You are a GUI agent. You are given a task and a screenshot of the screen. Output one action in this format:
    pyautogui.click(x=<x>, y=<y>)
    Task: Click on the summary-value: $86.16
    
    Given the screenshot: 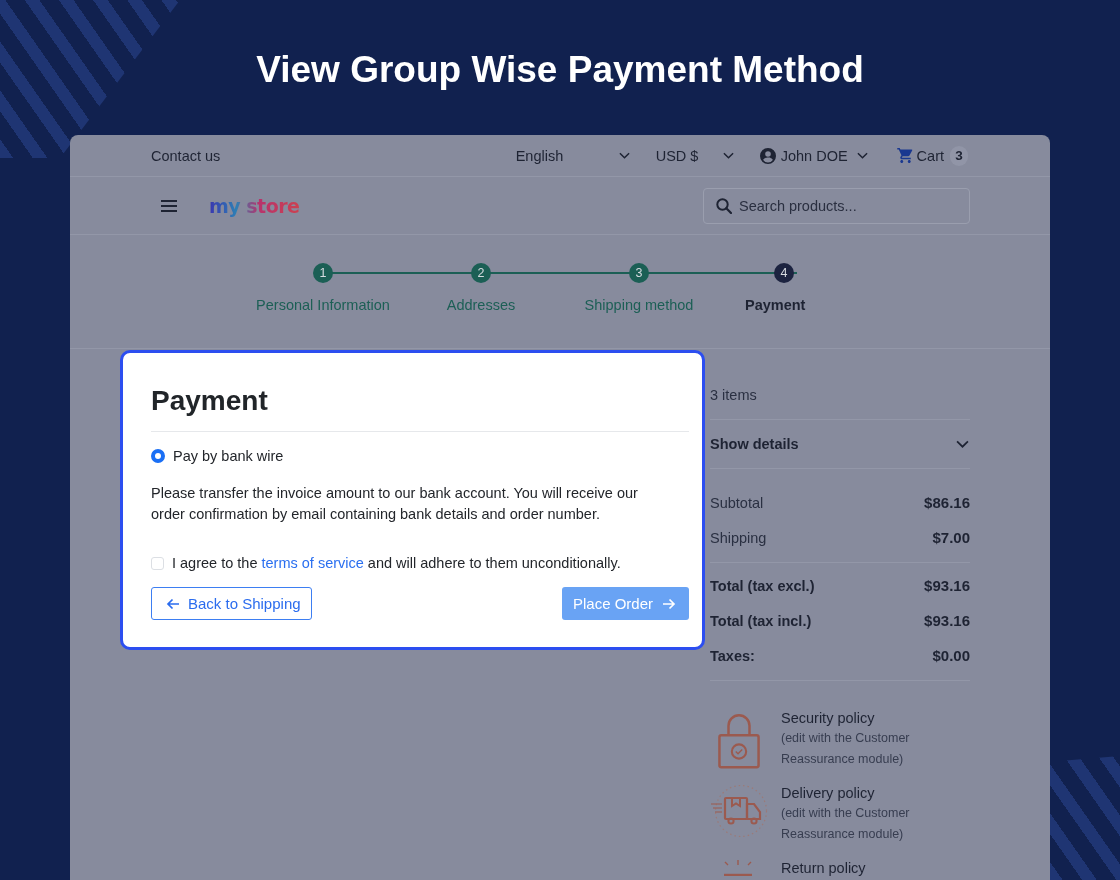 What is the action you would take?
    pyautogui.click(x=947, y=502)
    